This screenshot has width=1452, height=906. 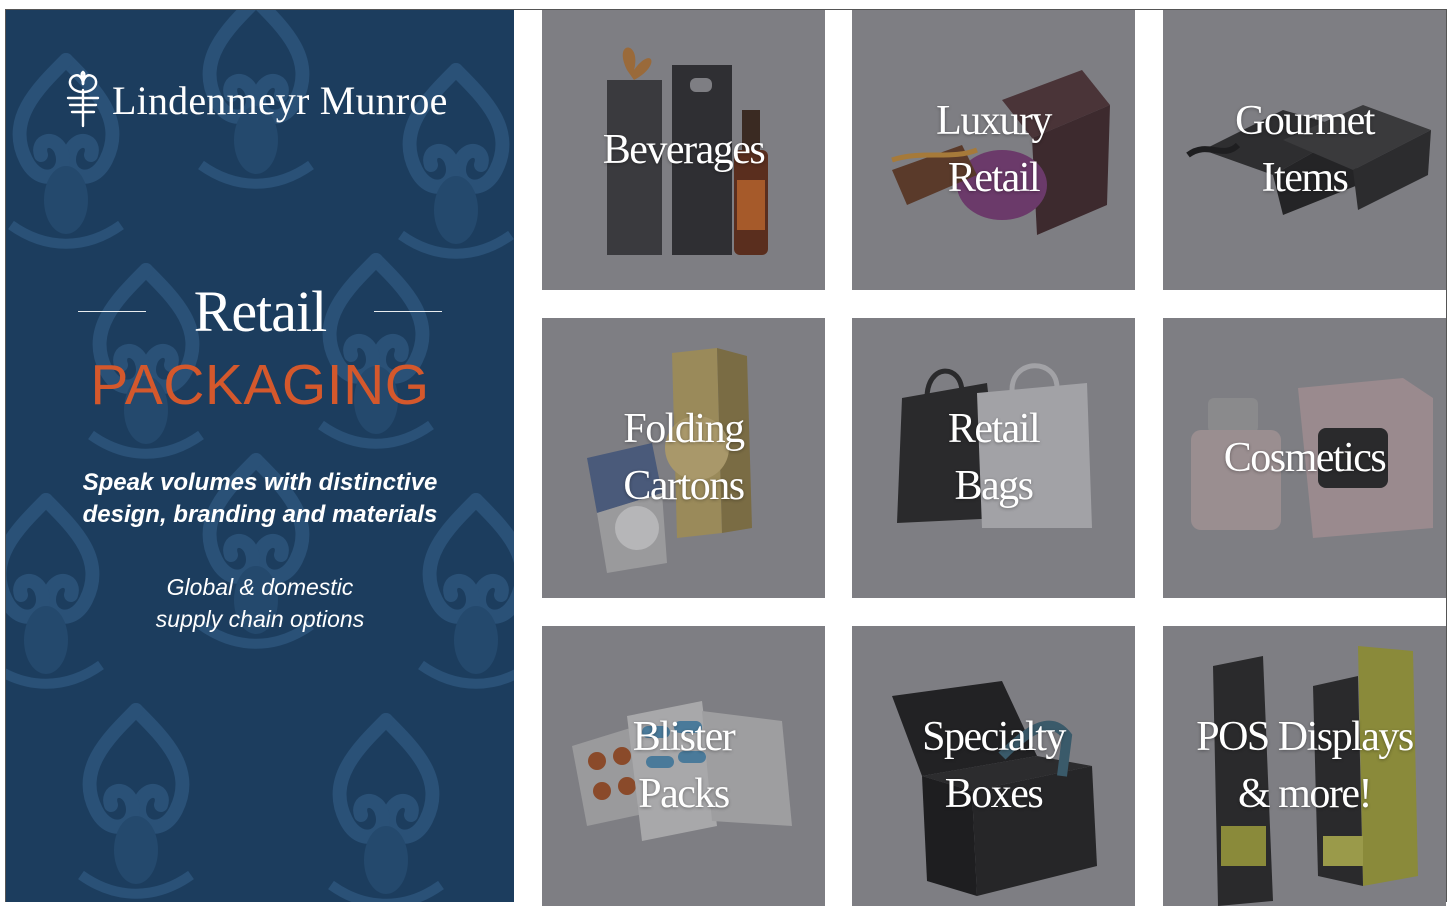 I want to click on supply-line-1: Global & domestic, so click(x=260, y=587).